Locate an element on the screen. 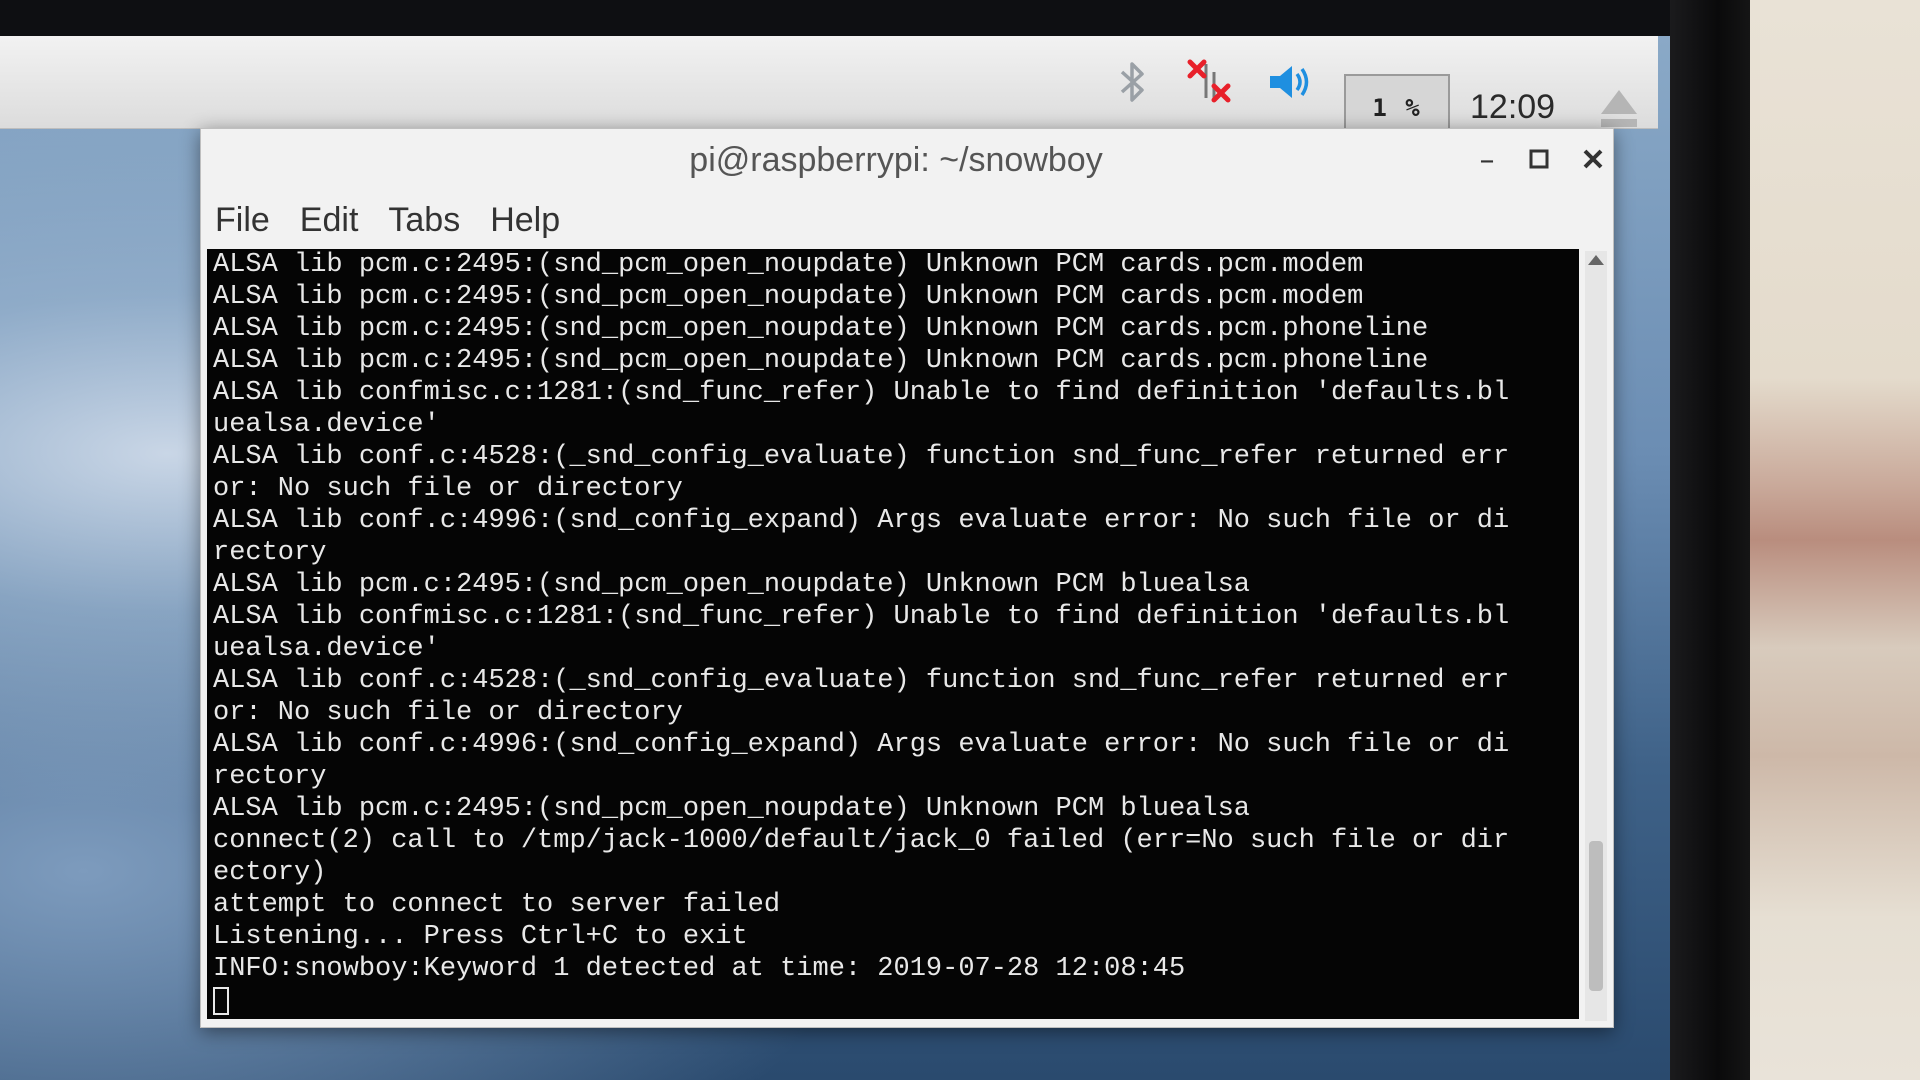 This screenshot has height=1080, width=1920. bluetooth-icon is located at coordinates (1132, 82).